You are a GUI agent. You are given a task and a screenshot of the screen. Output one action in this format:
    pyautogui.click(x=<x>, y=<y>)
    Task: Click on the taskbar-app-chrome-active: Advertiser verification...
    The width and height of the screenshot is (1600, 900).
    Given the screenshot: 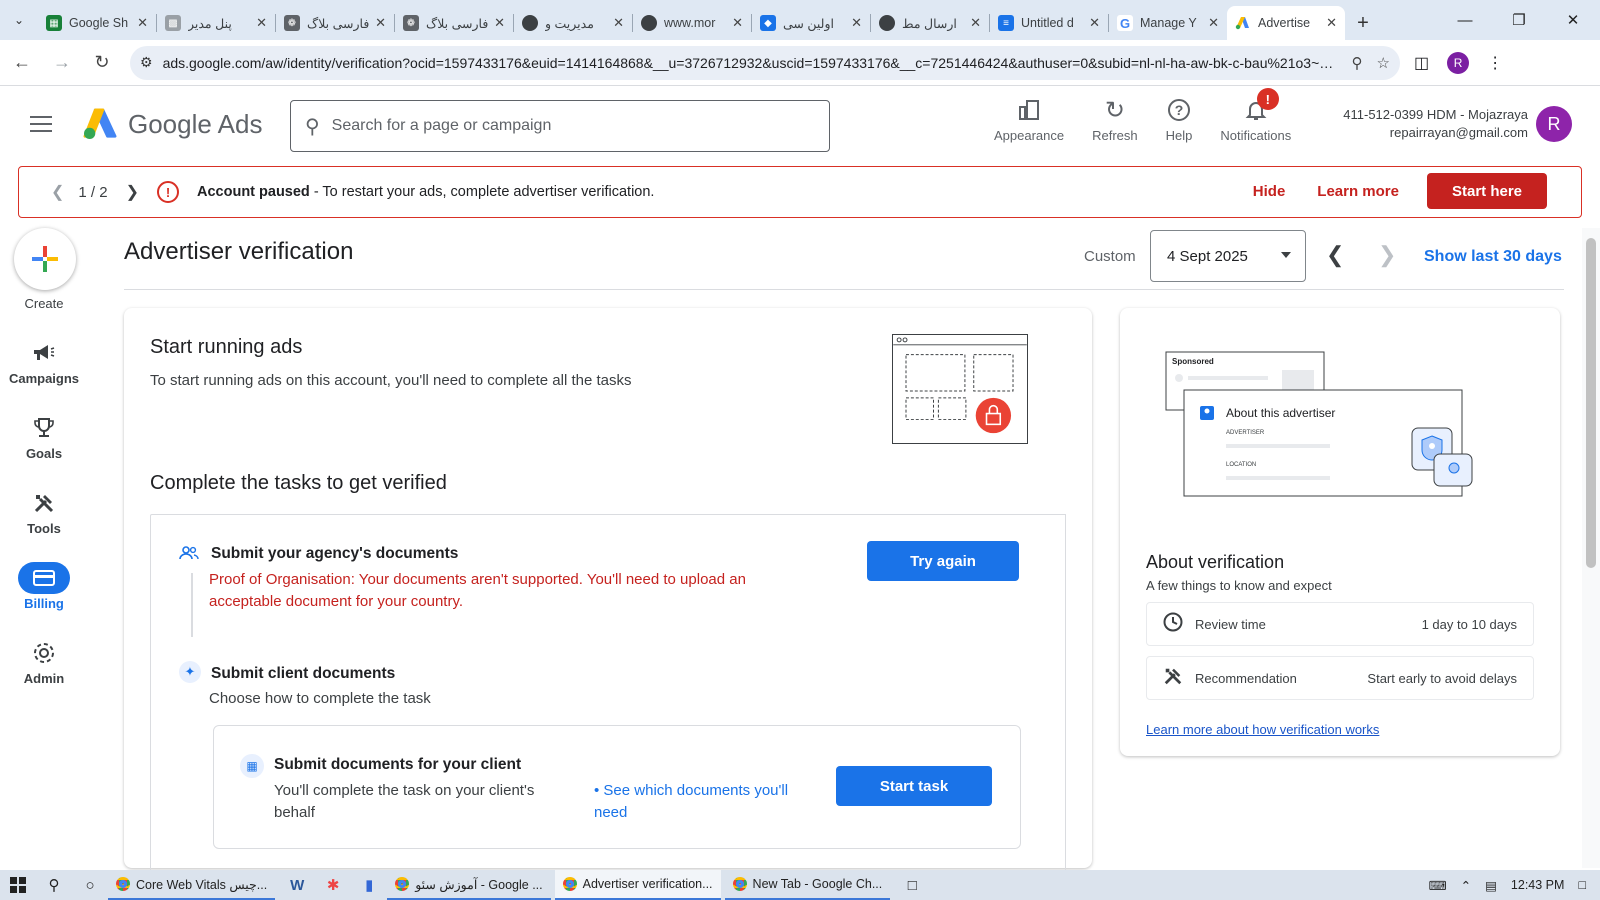 What is the action you would take?
    pyautogui.click(x=637, y=885)
    